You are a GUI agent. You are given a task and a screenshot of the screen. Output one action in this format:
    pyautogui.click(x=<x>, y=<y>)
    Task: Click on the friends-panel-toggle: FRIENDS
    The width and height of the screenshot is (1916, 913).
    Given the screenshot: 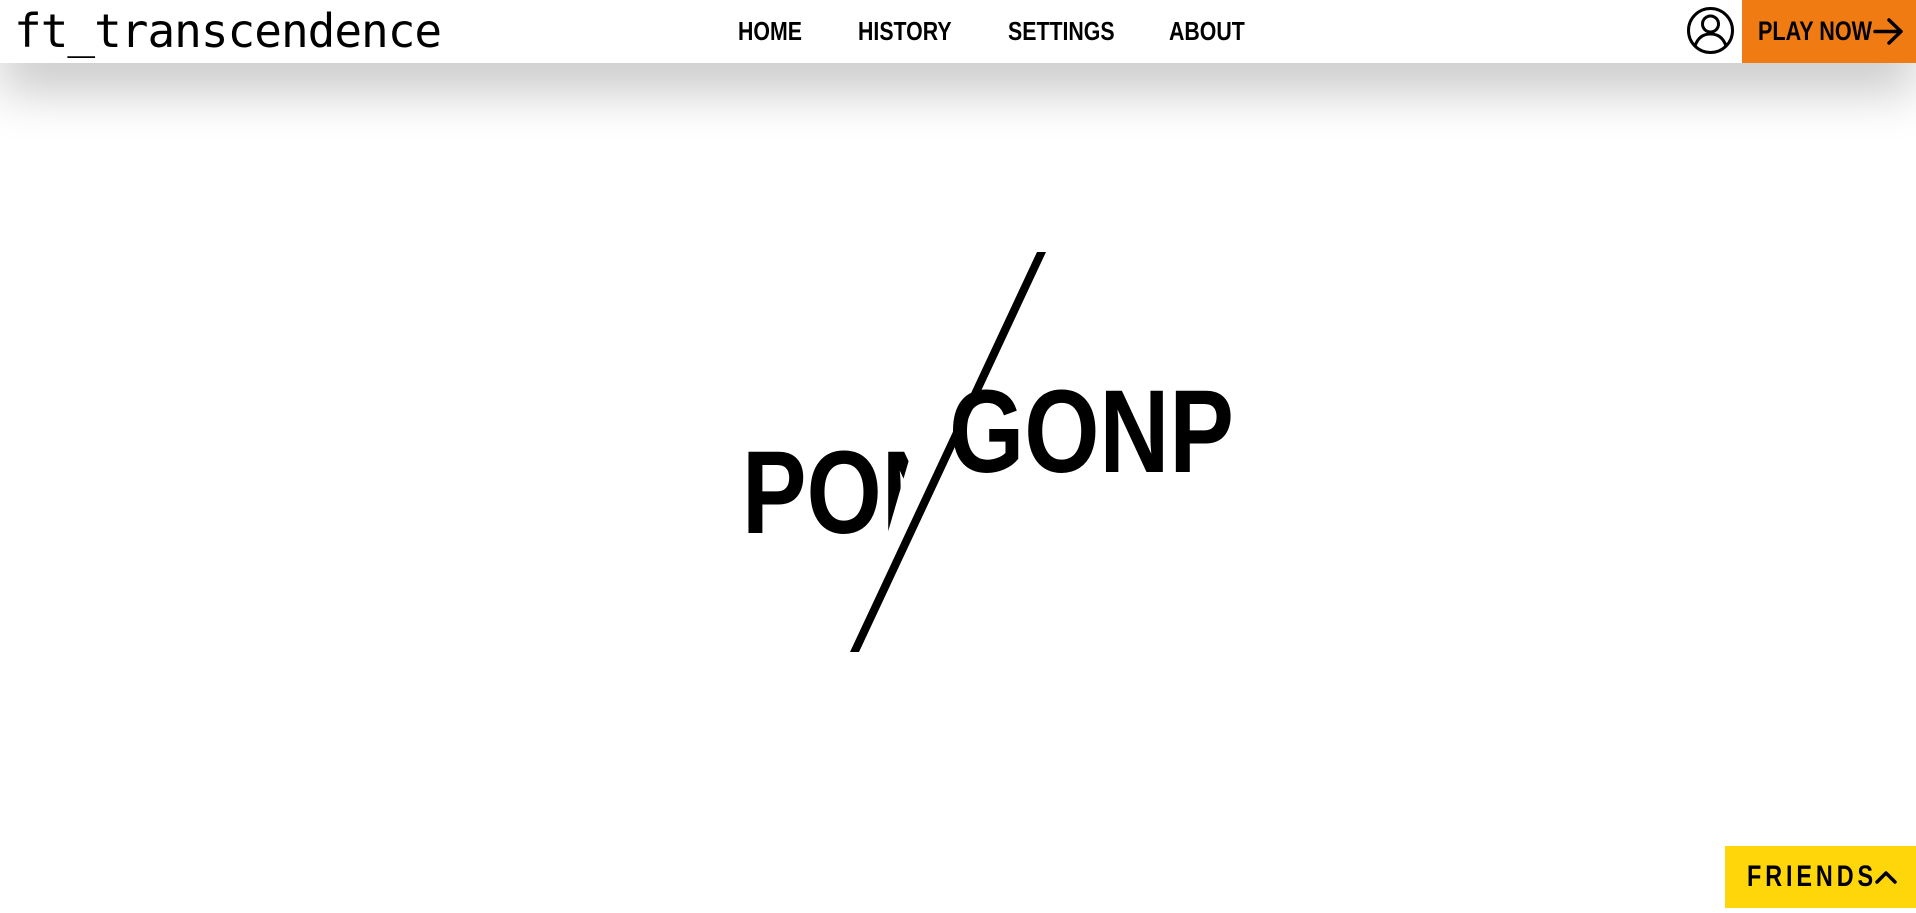 What is the action you would take?
    pyautogui.click(x=1820, y=877)
    